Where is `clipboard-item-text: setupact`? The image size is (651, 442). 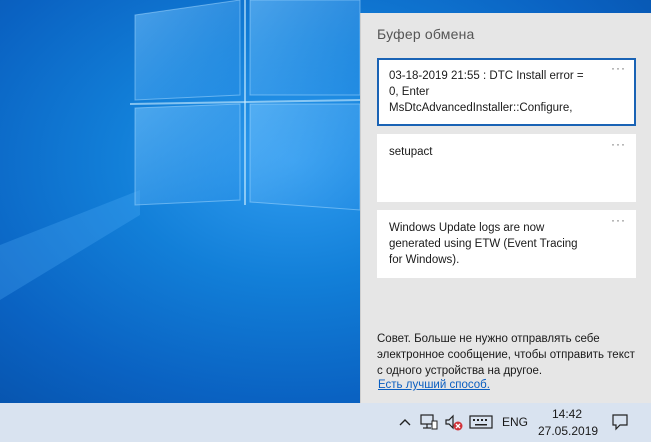
clipboard-item-text: setupact is located at coordinates (411, 152).